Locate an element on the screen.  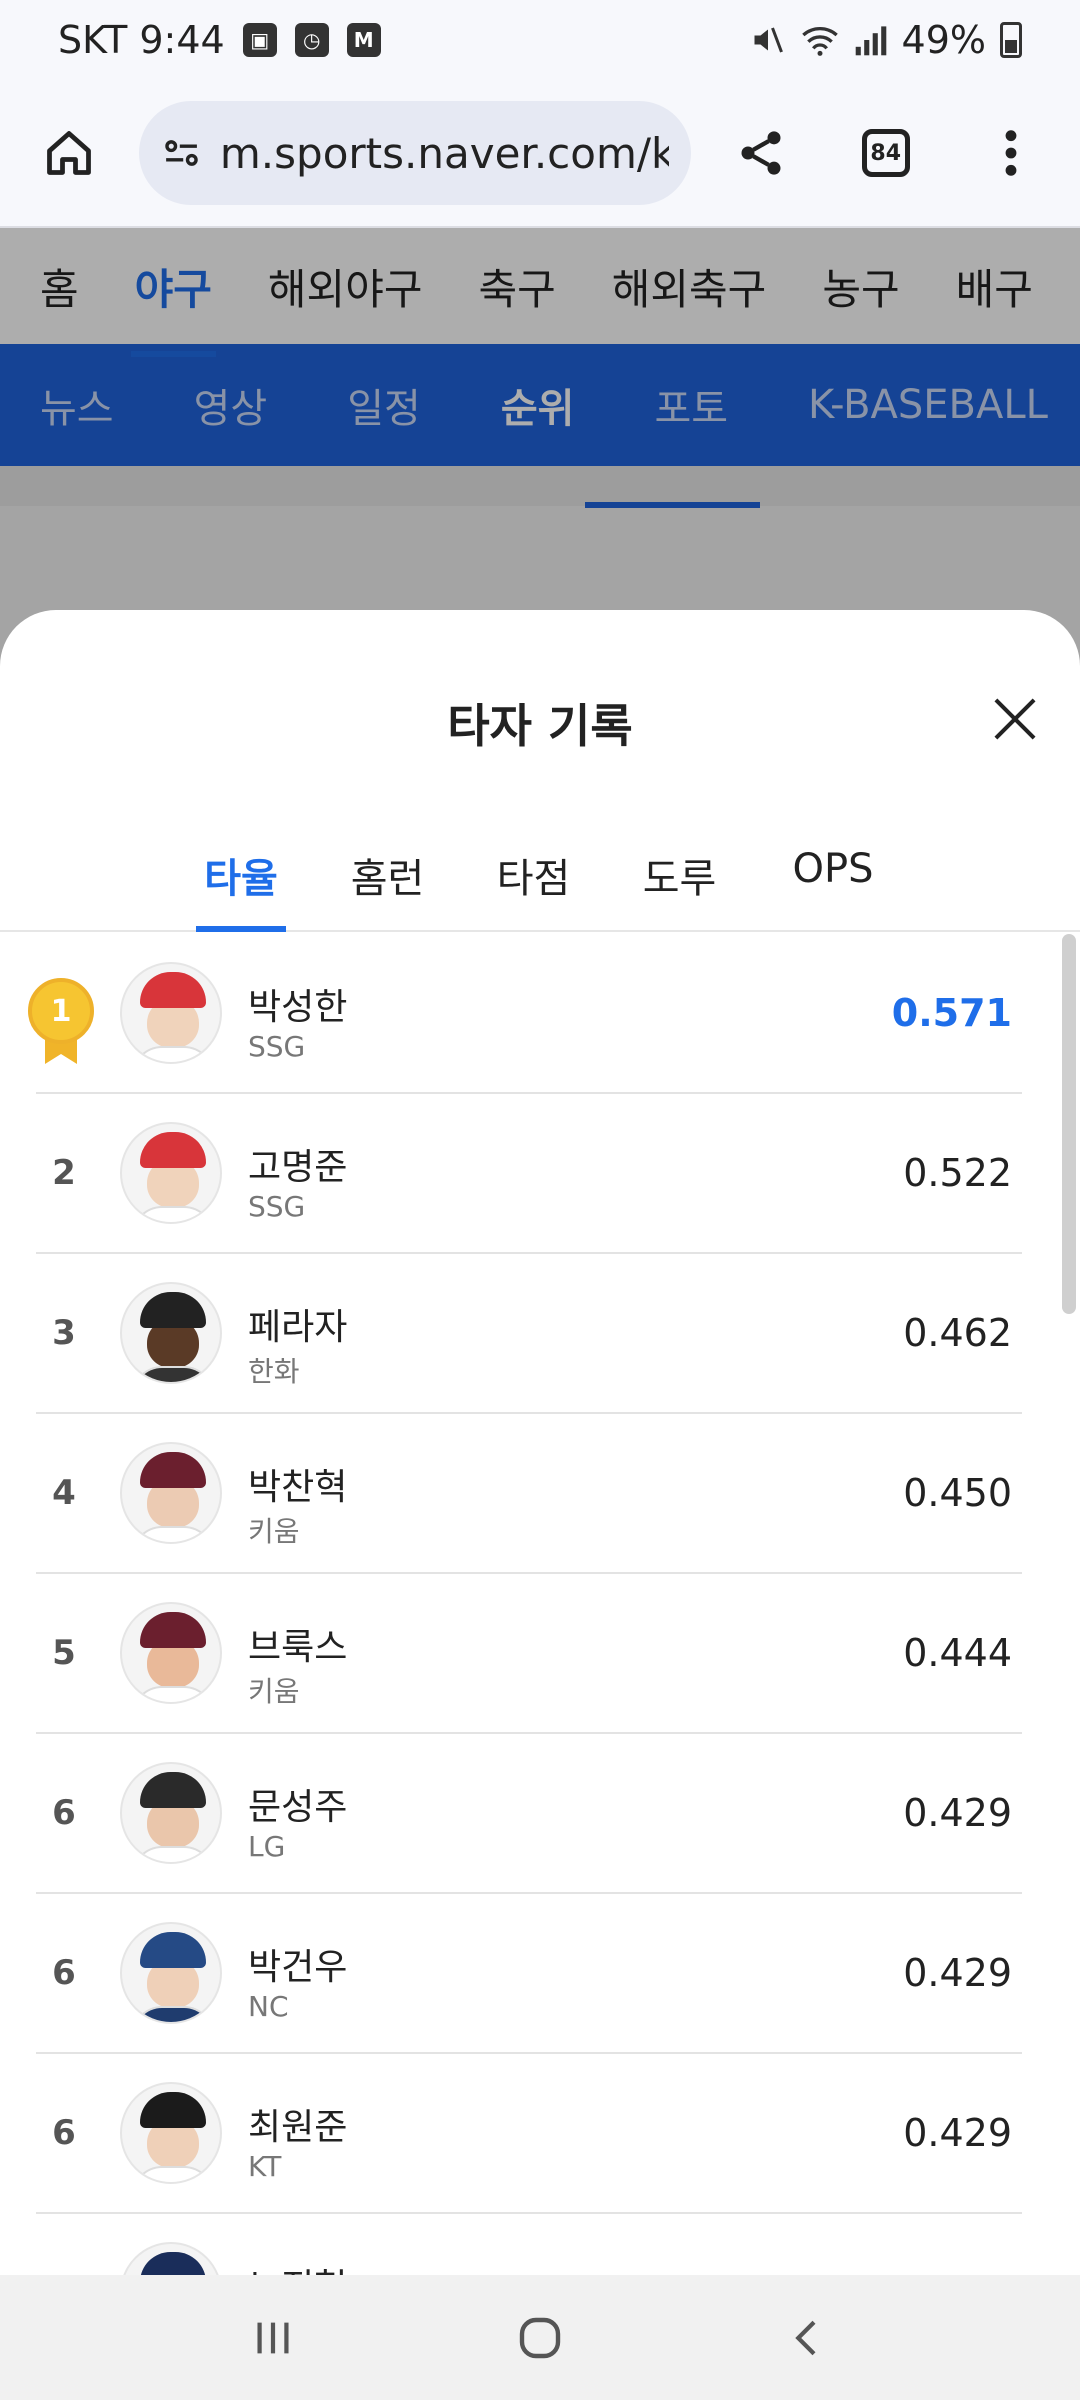
player-name: 브룩스 is located at coordinates (298, 1647).